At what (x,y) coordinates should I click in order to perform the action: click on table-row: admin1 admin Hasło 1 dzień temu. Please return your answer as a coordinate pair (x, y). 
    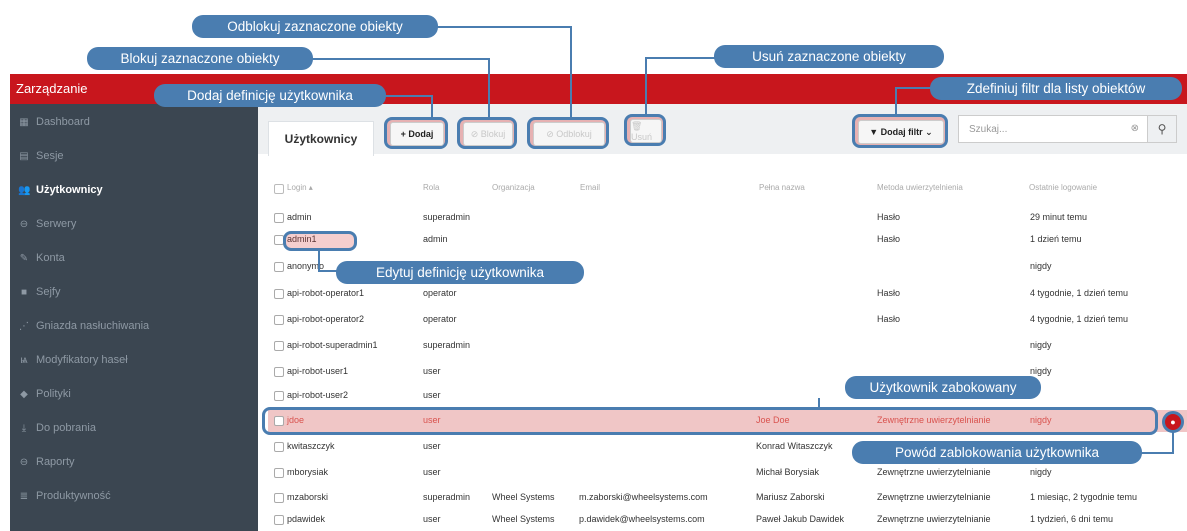
    Looking at the image, I should click on (727, 240).